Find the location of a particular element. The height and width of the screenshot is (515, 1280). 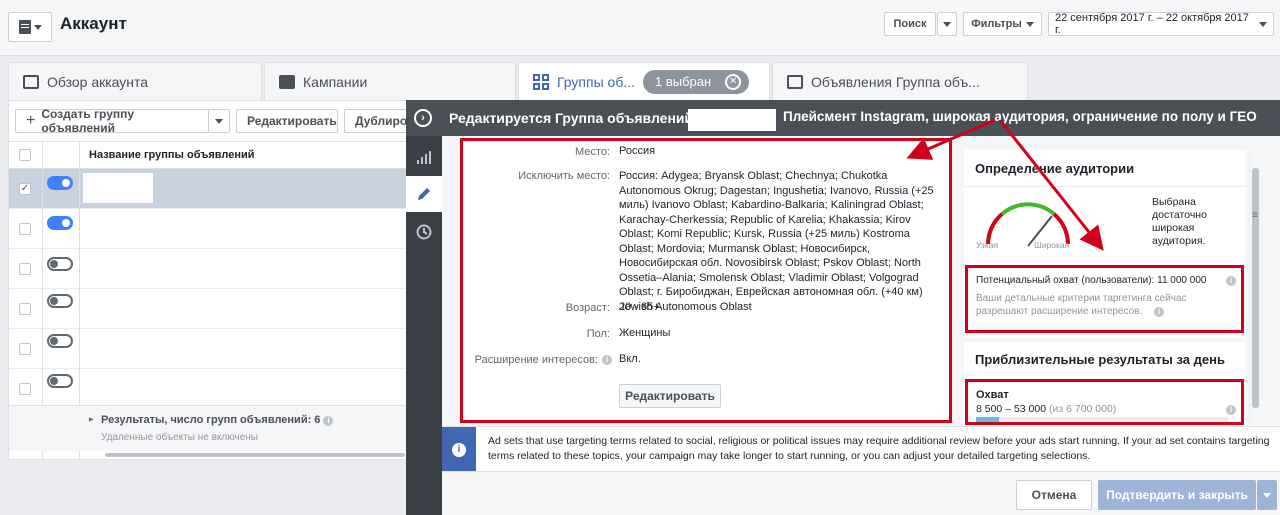

row-checkbox: ✓ is located at coordinates (25, 189).